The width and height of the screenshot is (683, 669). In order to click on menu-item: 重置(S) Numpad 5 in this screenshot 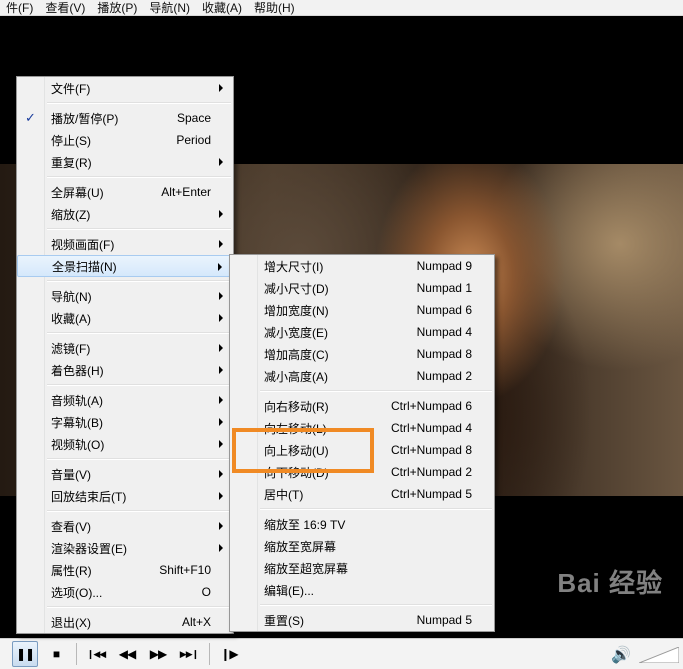, I will do `click(362, 620)`.